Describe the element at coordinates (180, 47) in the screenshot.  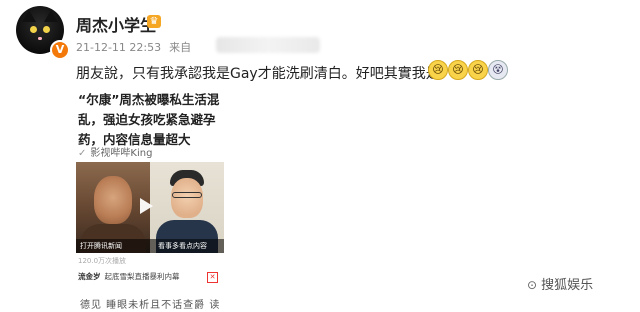
I see `from-label: 来自` at that location.